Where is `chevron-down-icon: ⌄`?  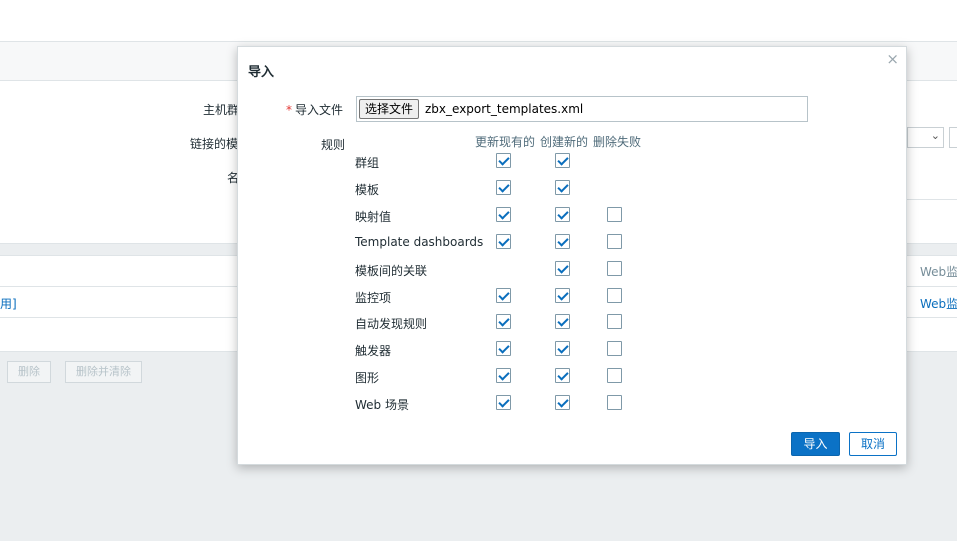
chevron-down-icon: ⌄ is located at coordinates (935, 135).